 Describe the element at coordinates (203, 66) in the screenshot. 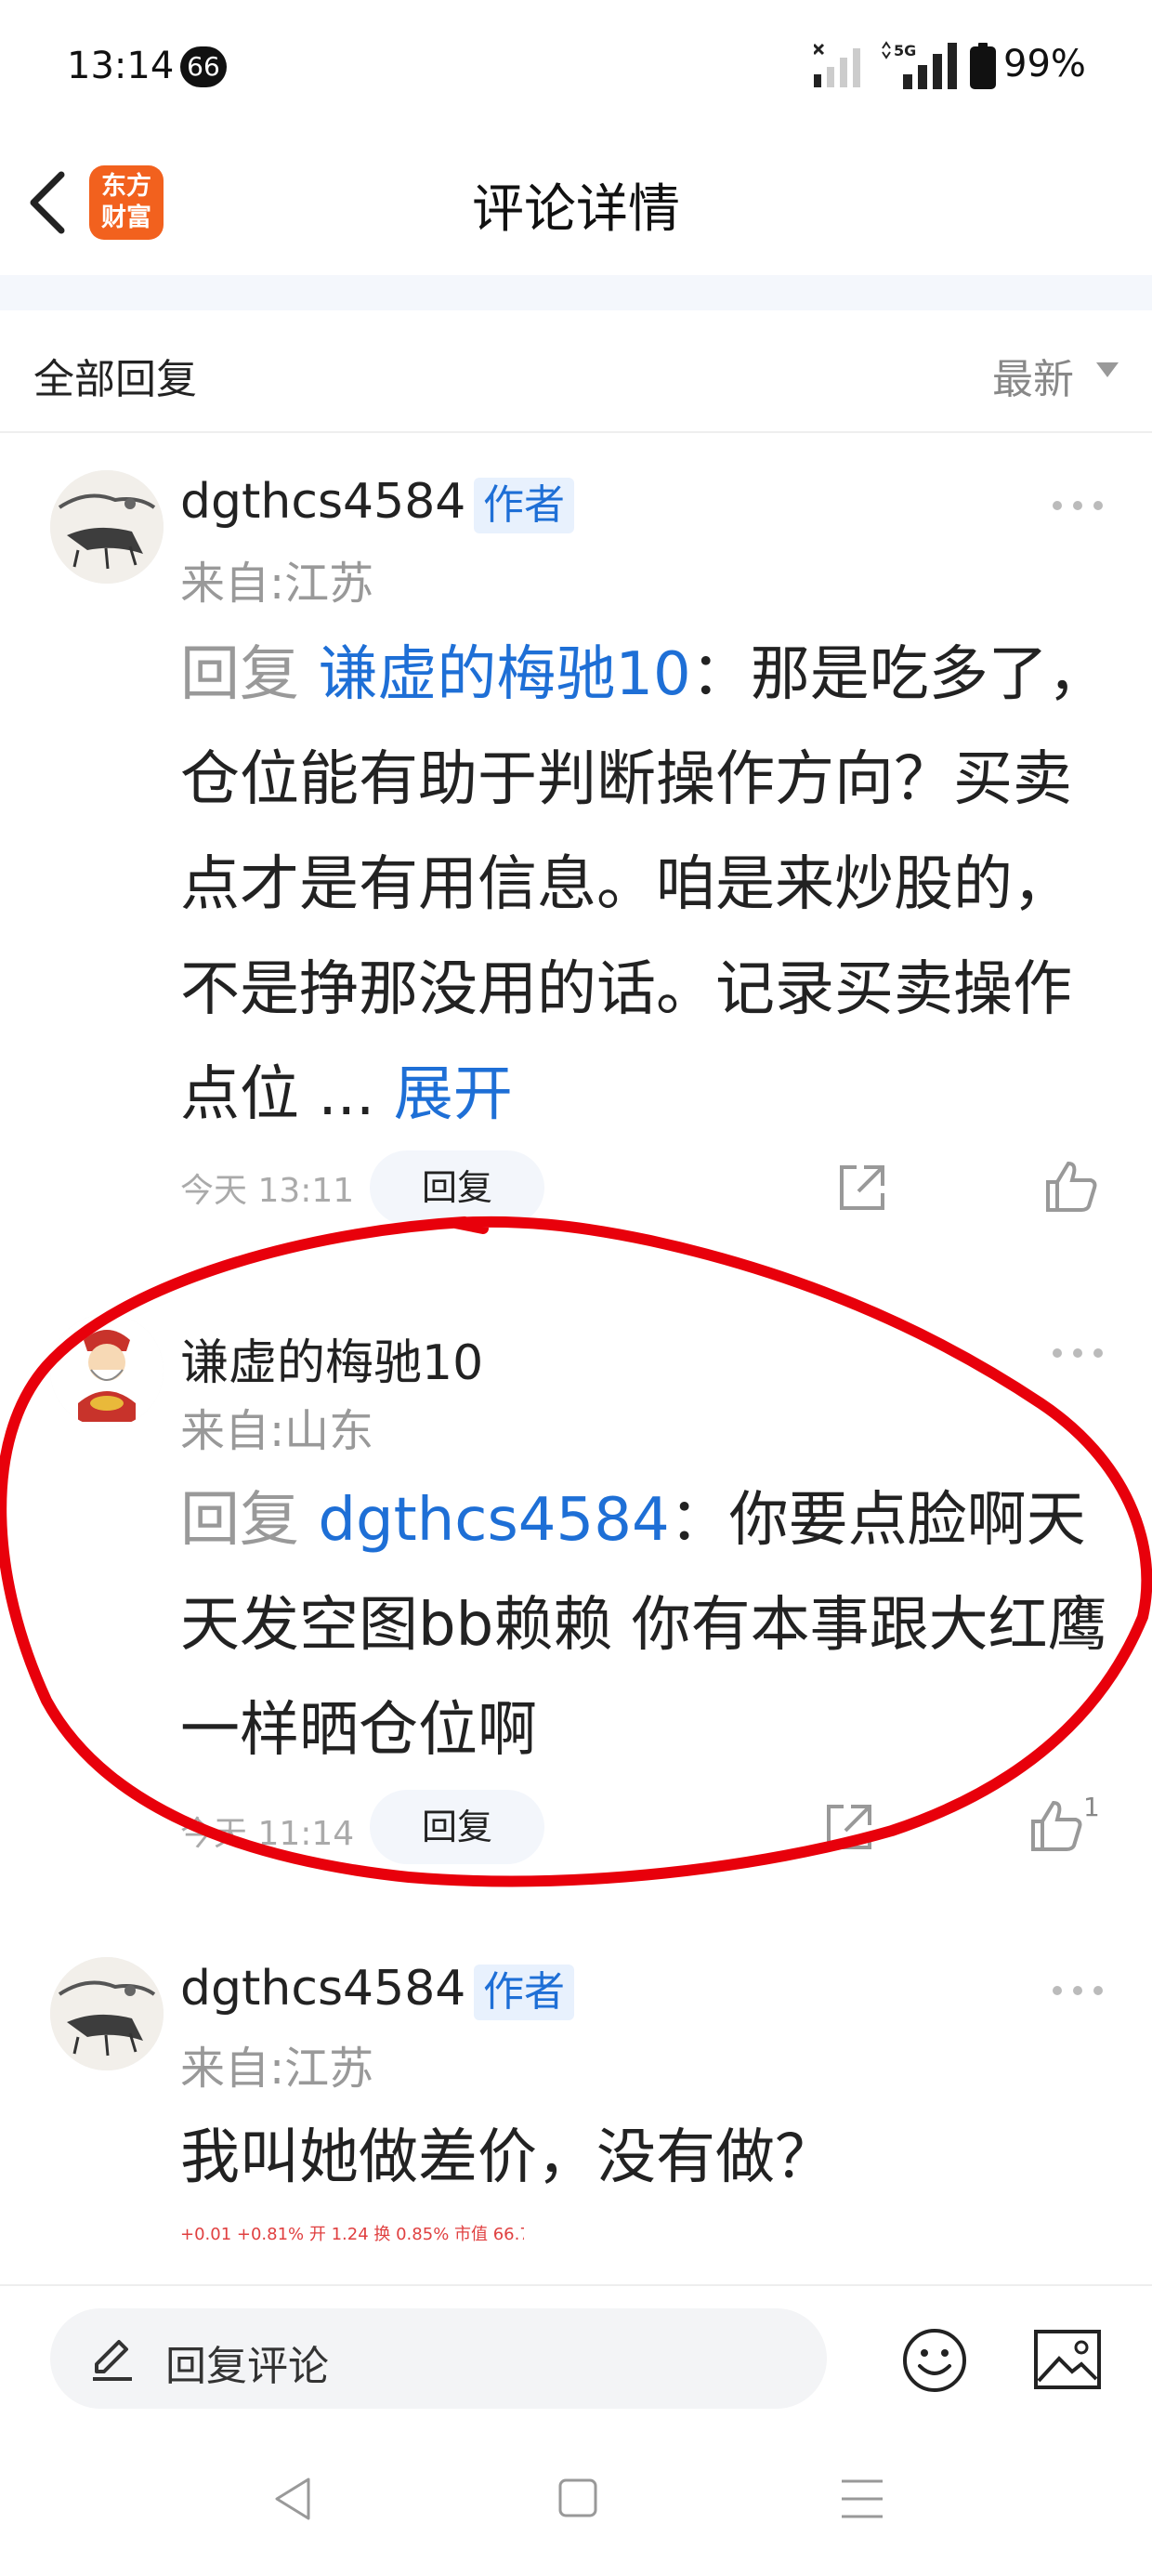

I see `notification-badge: 66` at that location.